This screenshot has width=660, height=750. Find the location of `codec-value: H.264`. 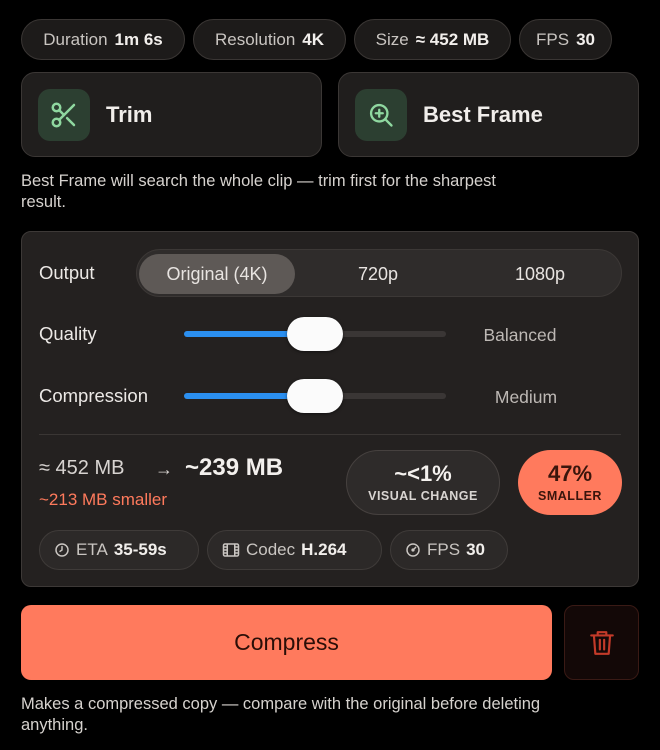

codec-value: H.264 is located at coordinates (324, 549).